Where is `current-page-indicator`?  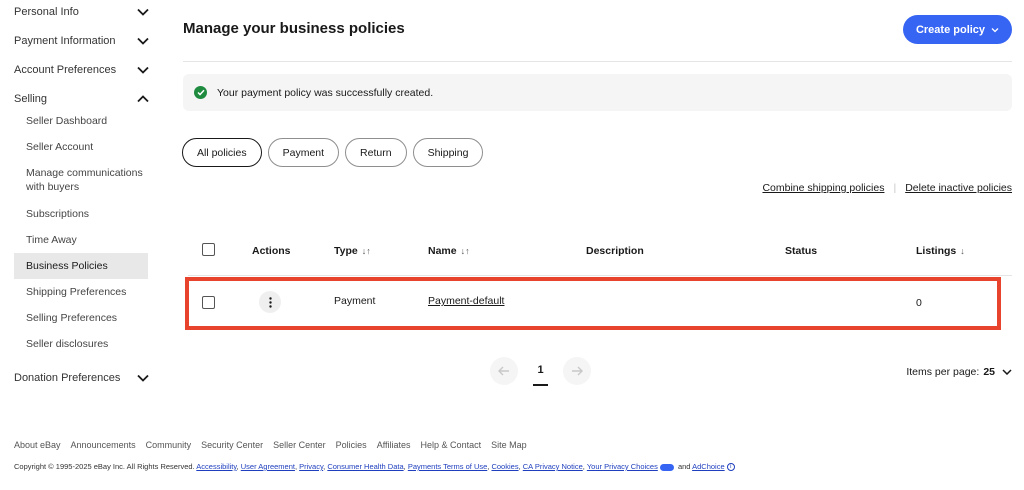 current-page-indicator is located at coordinates (540, 385).